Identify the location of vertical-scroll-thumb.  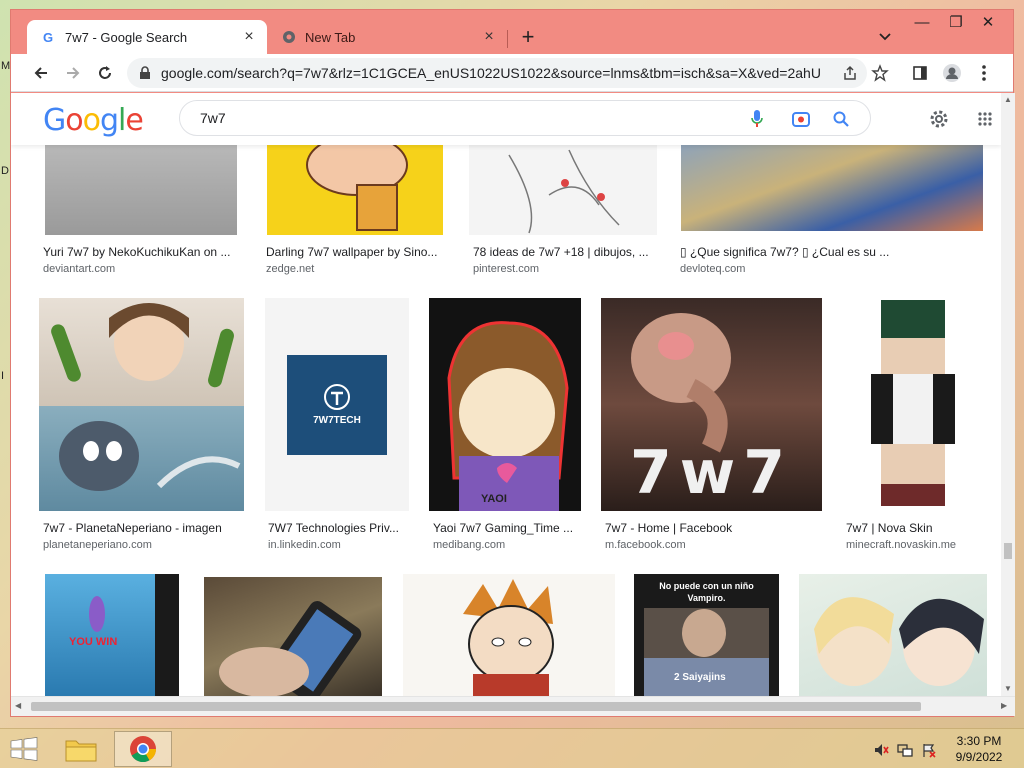
(1008, 551).